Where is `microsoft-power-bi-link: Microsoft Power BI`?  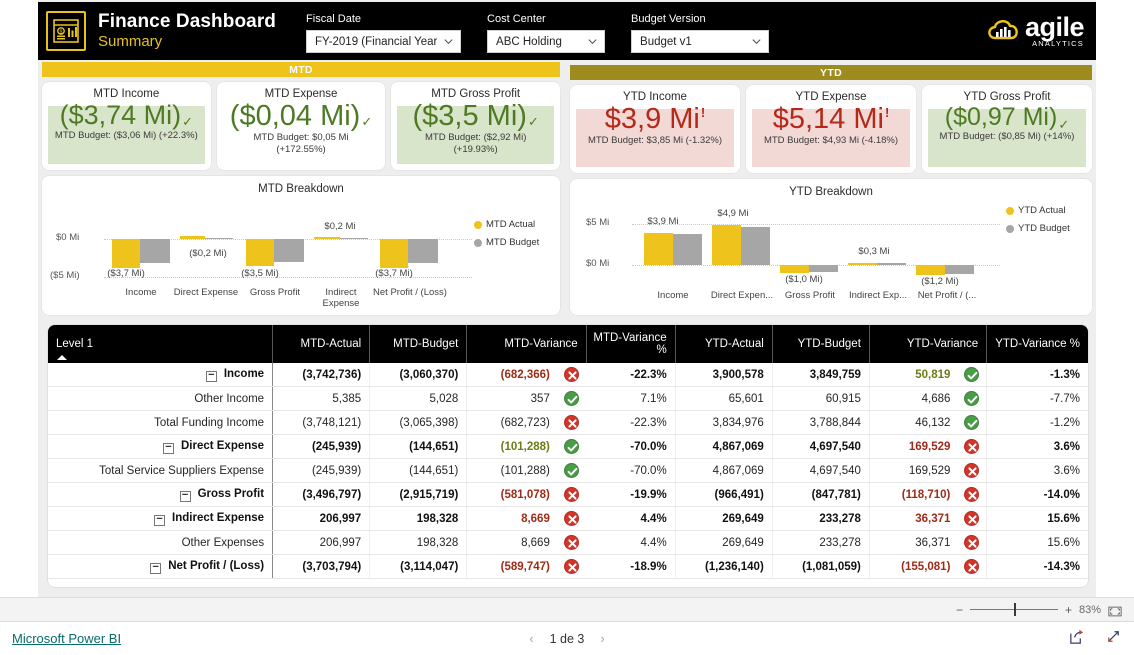 microsoft-power-bi-link: Microsoft Power BI is located at coordinates (66, 638).